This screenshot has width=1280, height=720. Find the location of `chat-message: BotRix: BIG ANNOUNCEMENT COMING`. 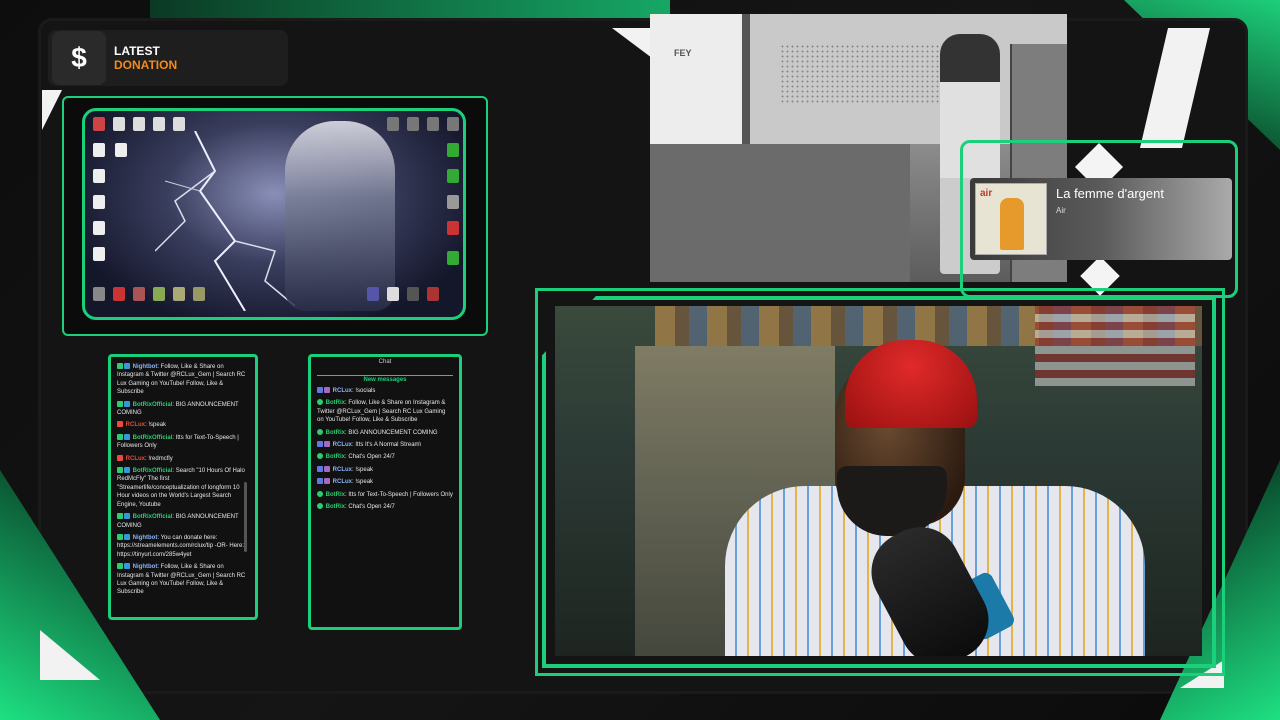

chat-message: BotRix: BIG ANNOUNCEMENT COMING is located at coordinates (385, 432).